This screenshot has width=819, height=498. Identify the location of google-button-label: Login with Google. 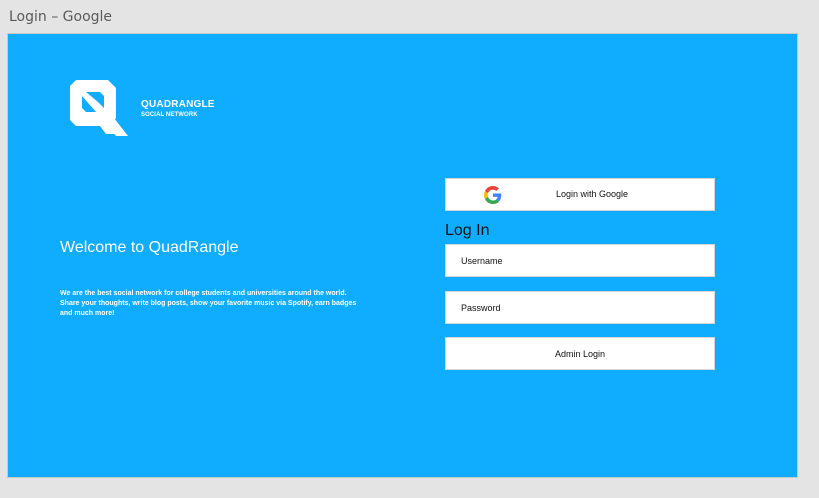
(592, 194).